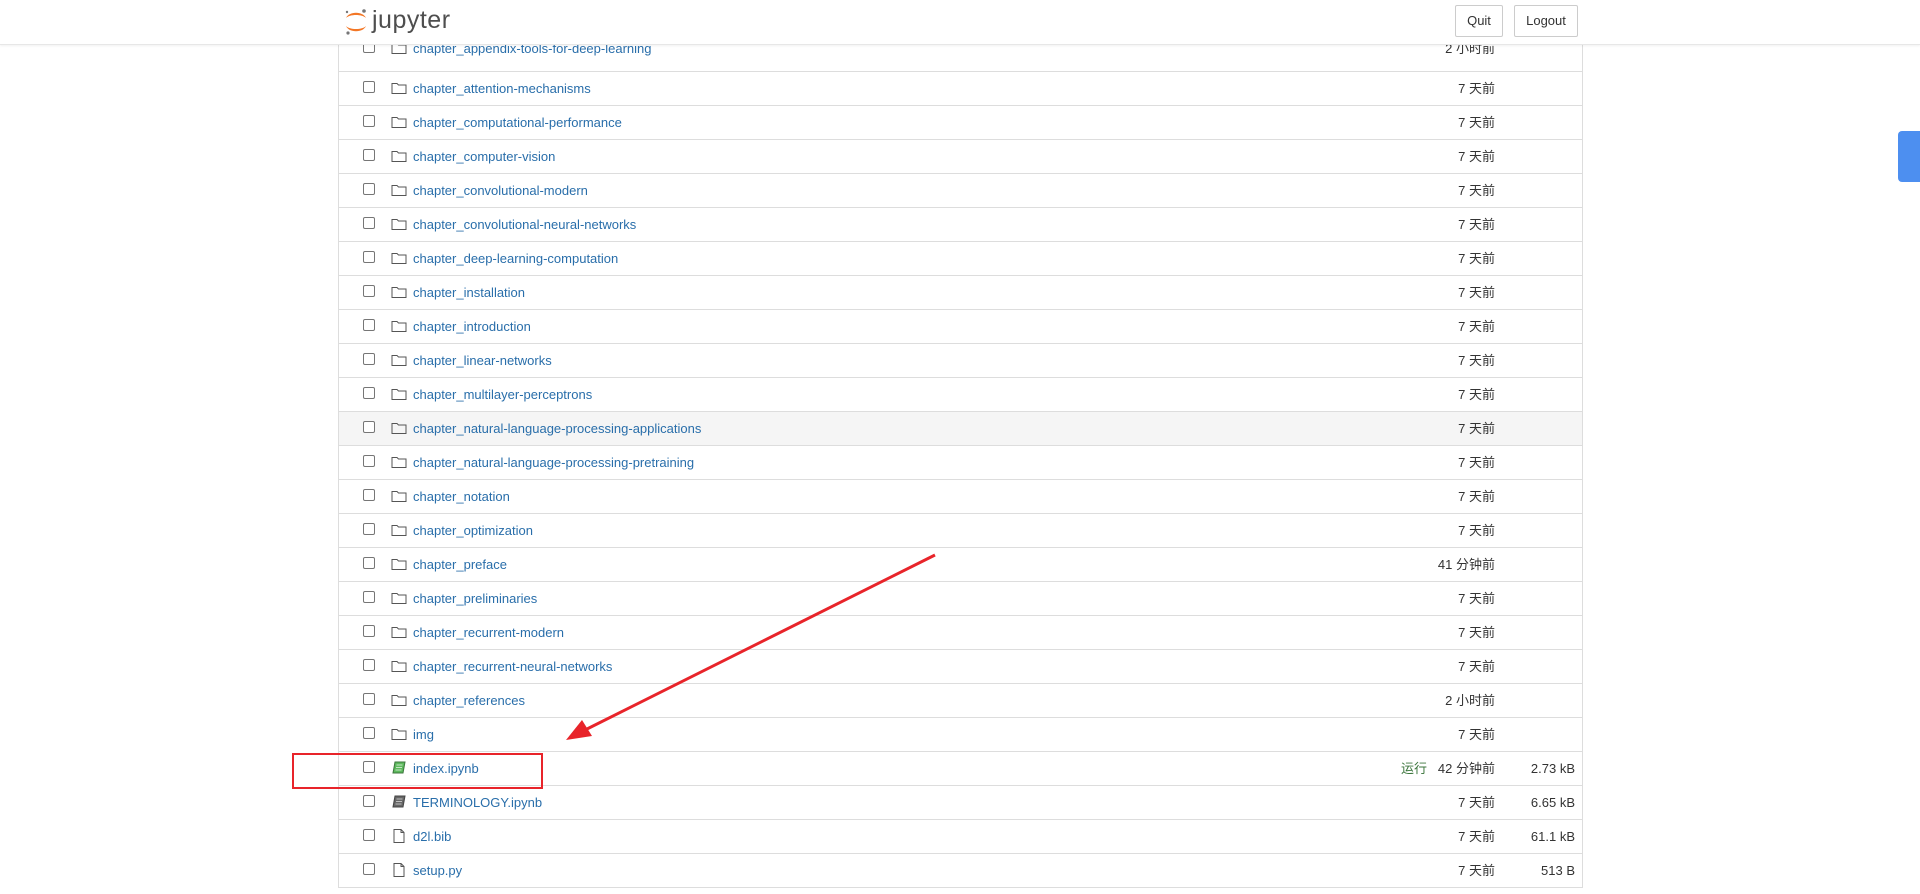  What do you see at coordinates (960, 633) in the screenshot?
I see `file-row: chapter_recurrent-modern 7 天前` at bounding box center [960, 633].